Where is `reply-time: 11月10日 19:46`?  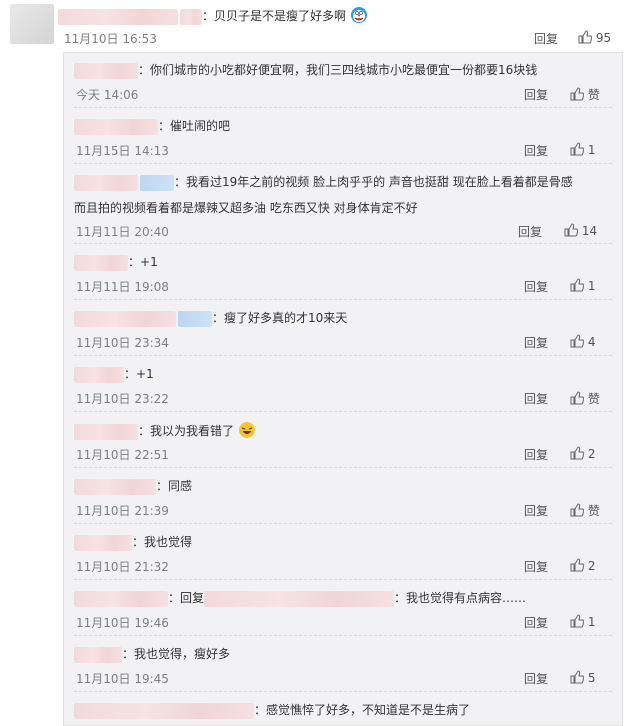
reply-time: 11月10日 19:46 is located at coordinates (122, 623).